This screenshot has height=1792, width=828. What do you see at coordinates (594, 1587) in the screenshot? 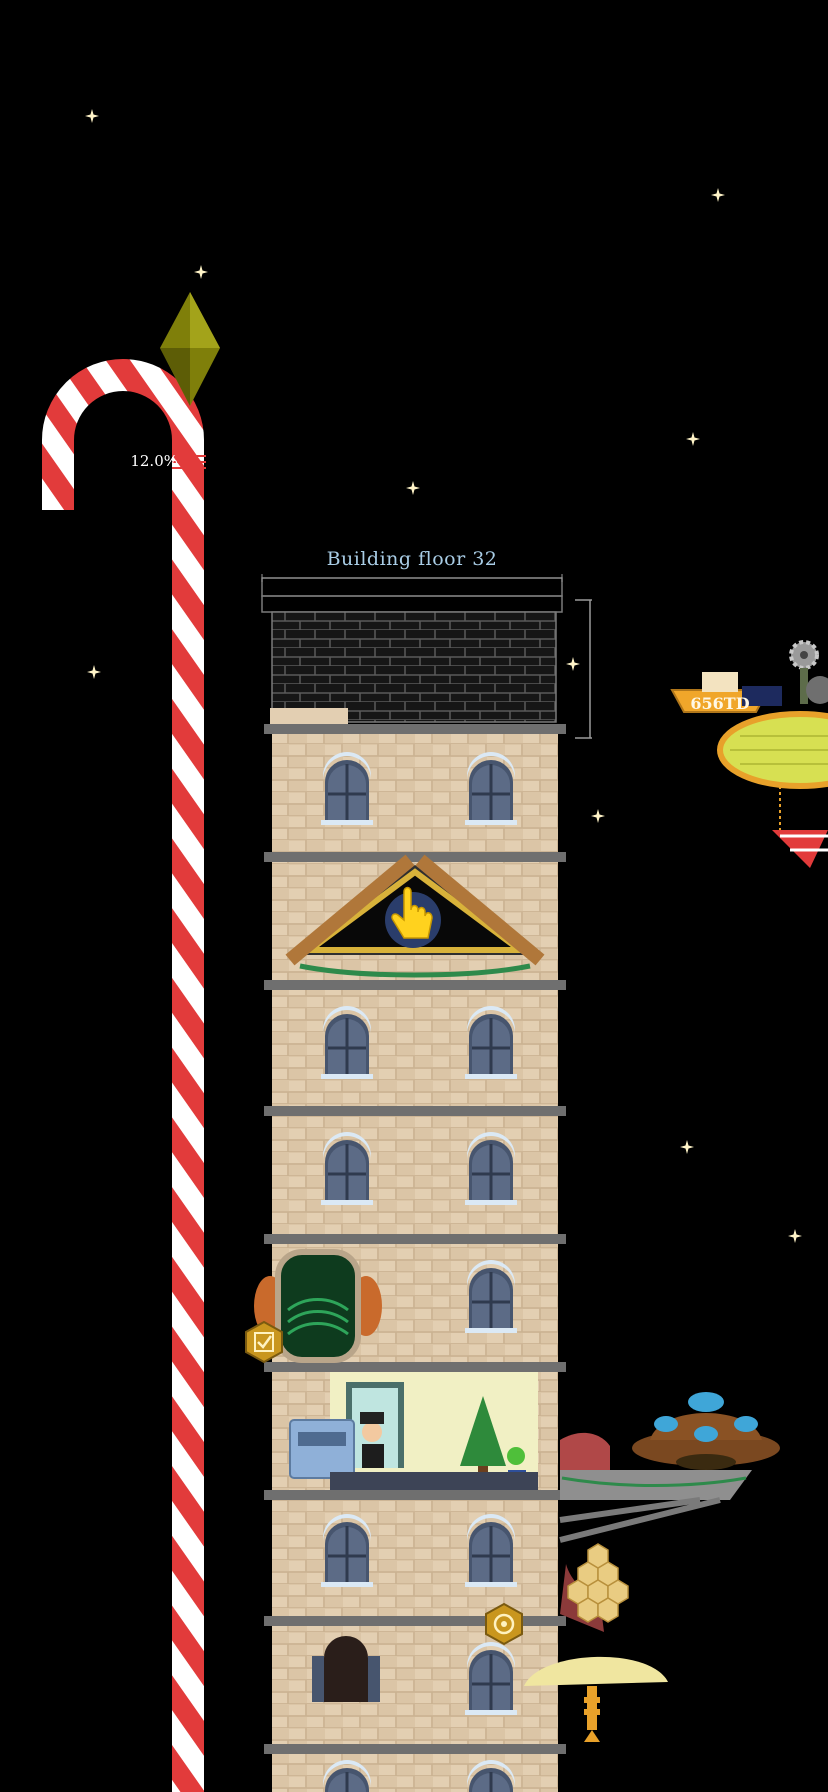
I see `honeycomb-decoration` at bounding box center [594, 1587].